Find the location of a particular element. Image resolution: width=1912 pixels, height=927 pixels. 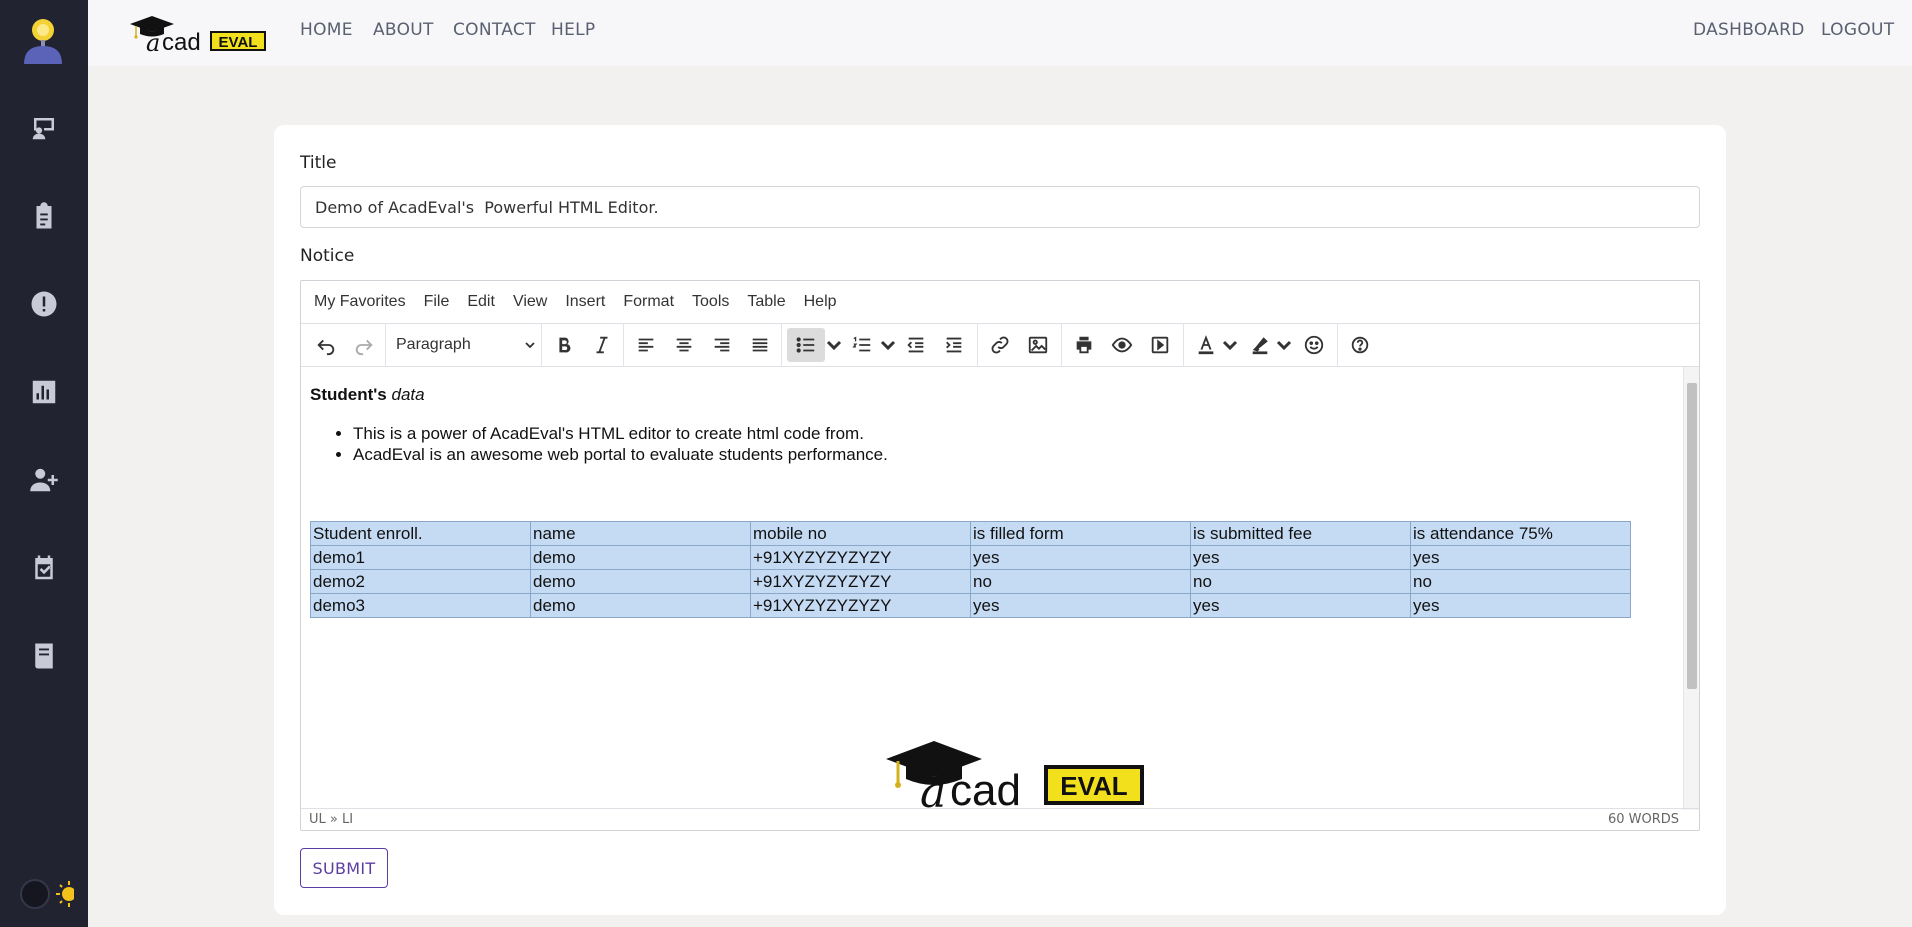

bold-icon is located at coordinates (564, 345).